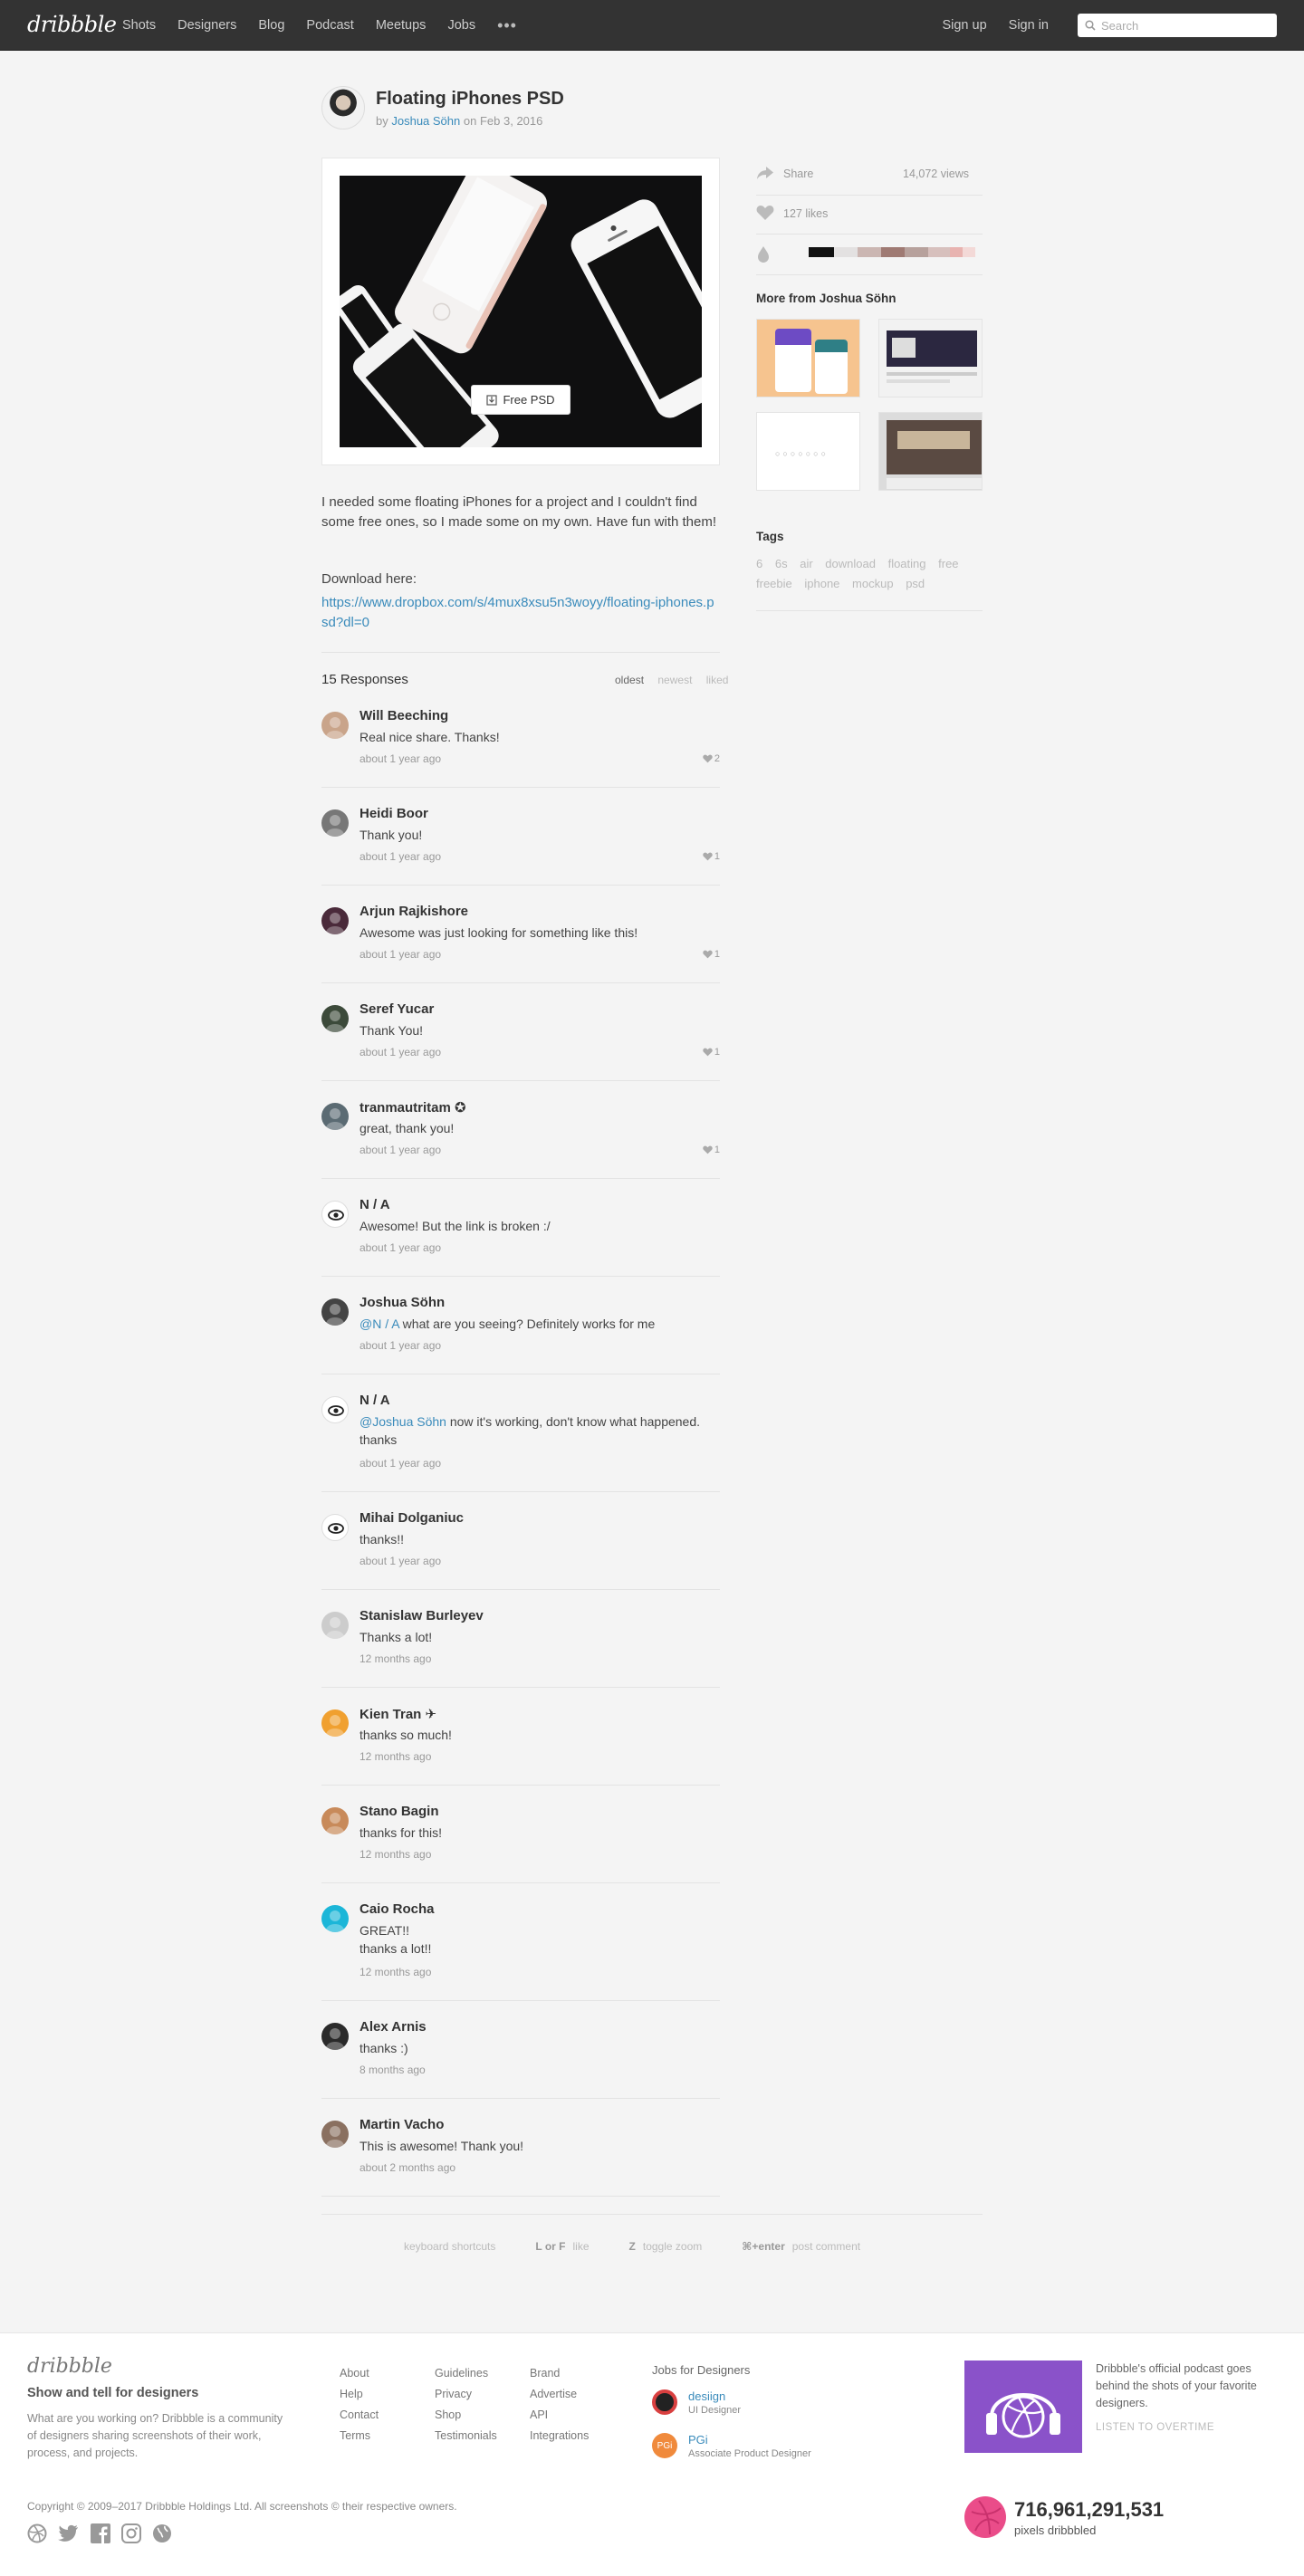 The width and height of the screenshot is (1304, 2576). Describe the element at coordinates (414, 911) in the screenshot. I see `commenter-name: Arjun Rajkishore` at that location.